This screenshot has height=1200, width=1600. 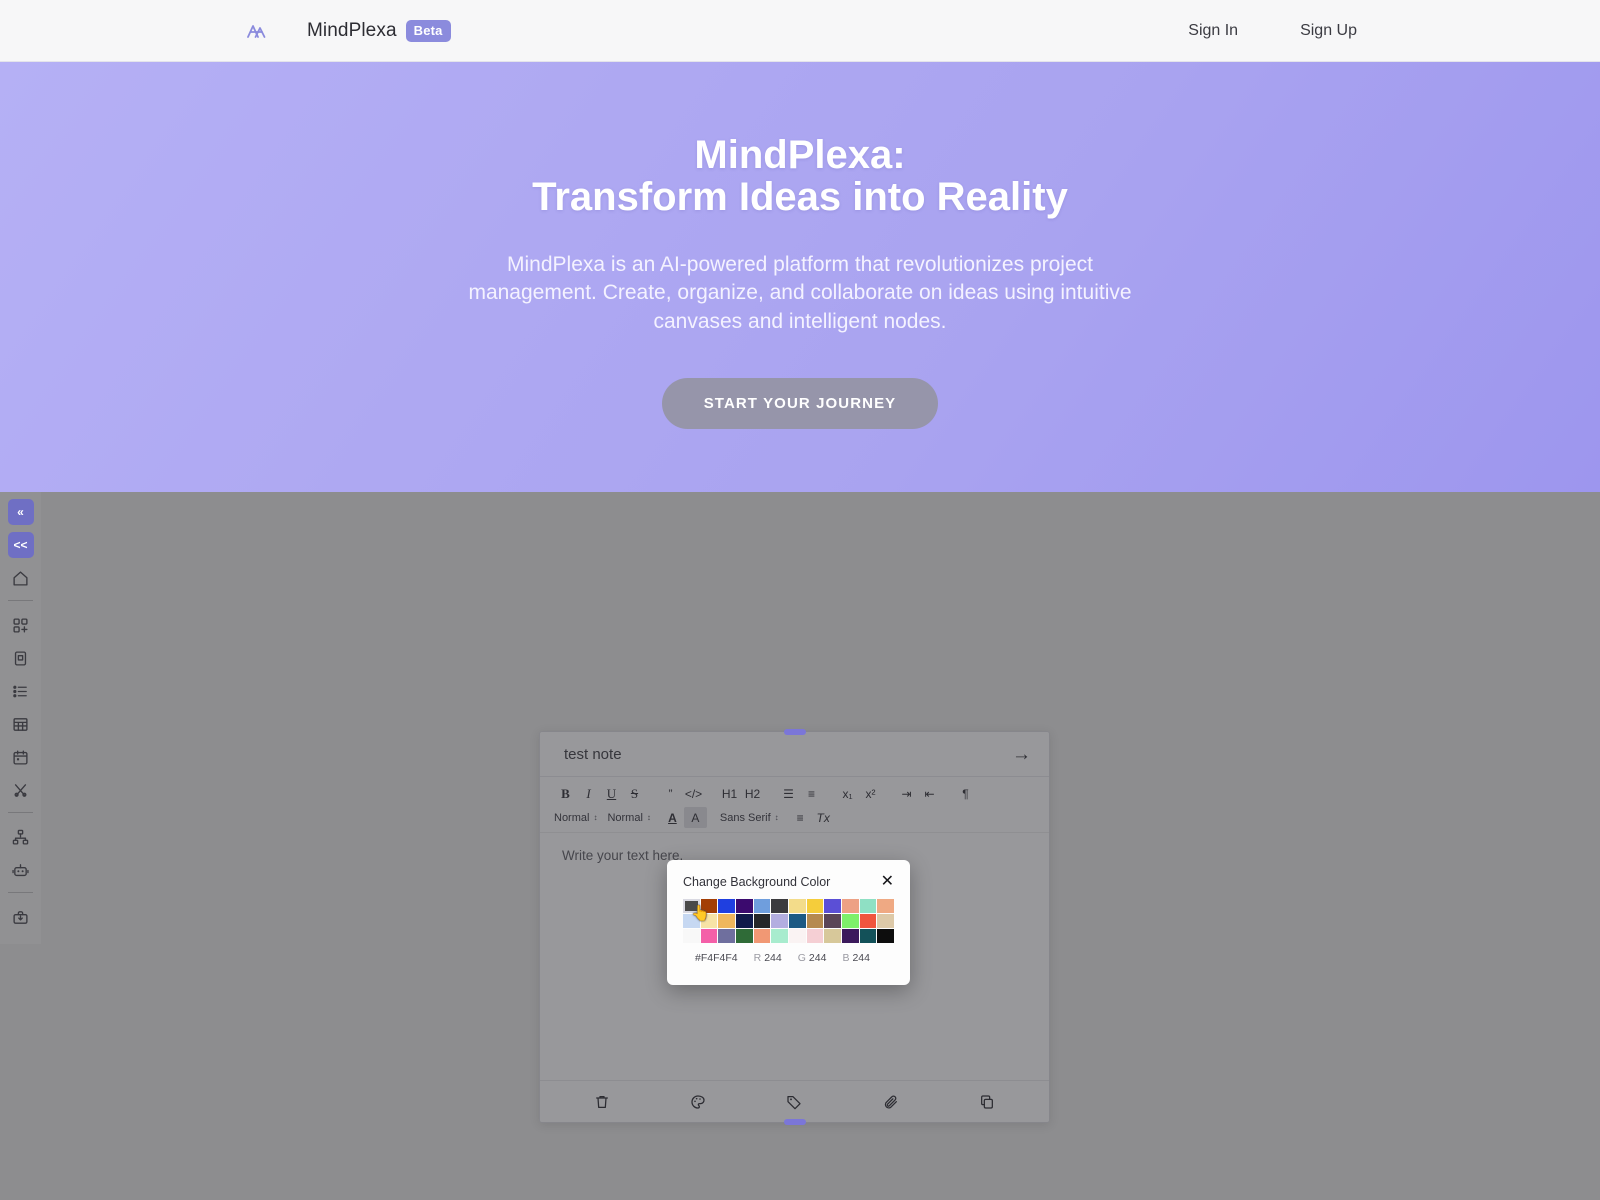 I want to click on clipboard-icon, so click(x=20, y=658).